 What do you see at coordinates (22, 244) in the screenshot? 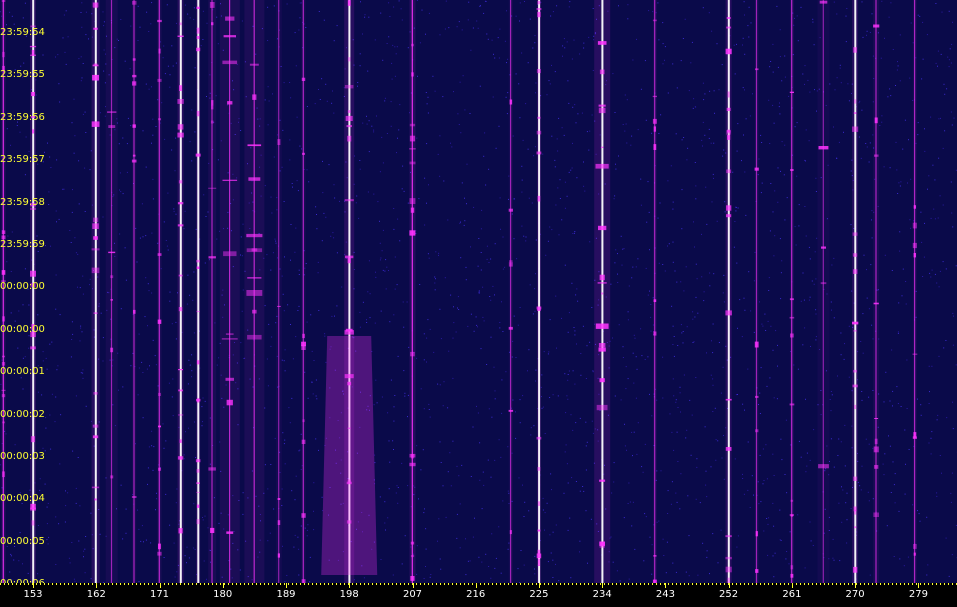
I see `time-label: 23:59:59` at bounding box center [22, 244].